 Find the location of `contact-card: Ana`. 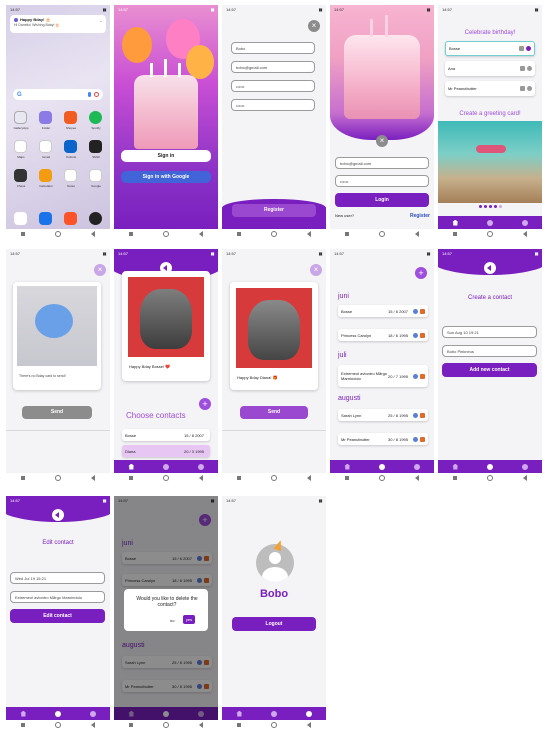

contact-card: Ana is located at coordinates (490, 68).